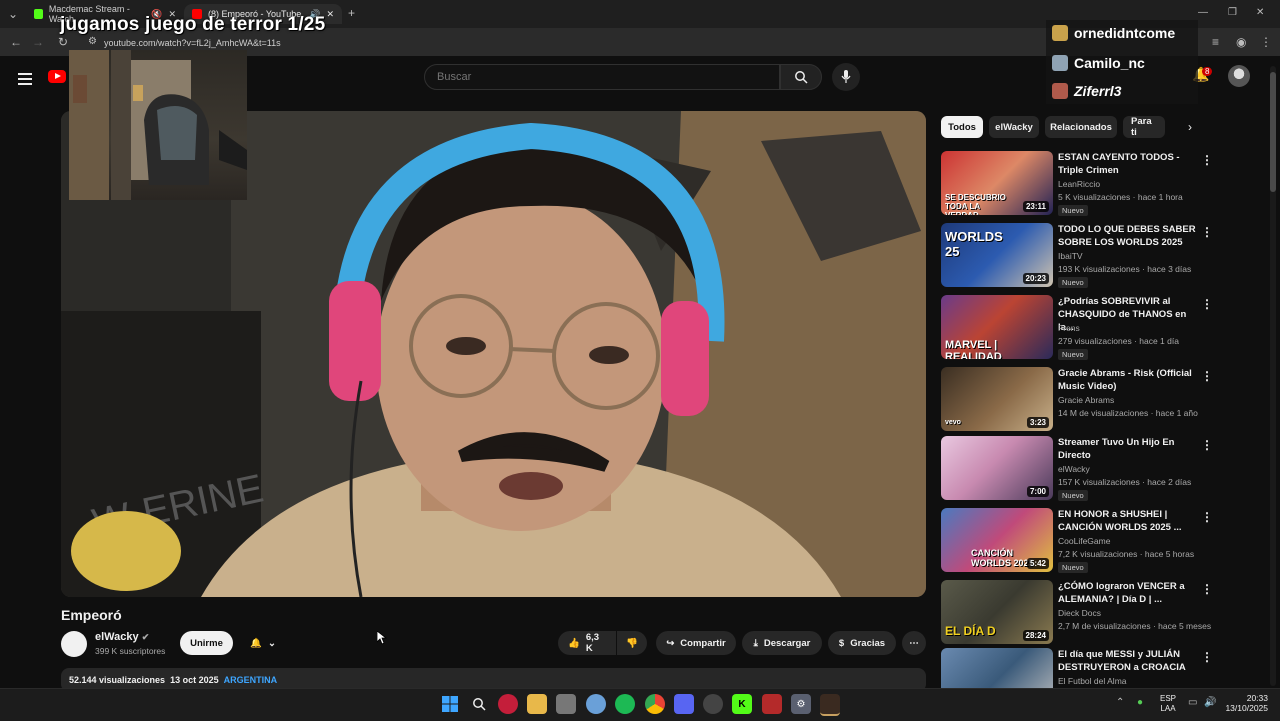  Describe the element at coordinates (1074, 469) in the screenshot. I see `rec-channel: elWacky` at that location.